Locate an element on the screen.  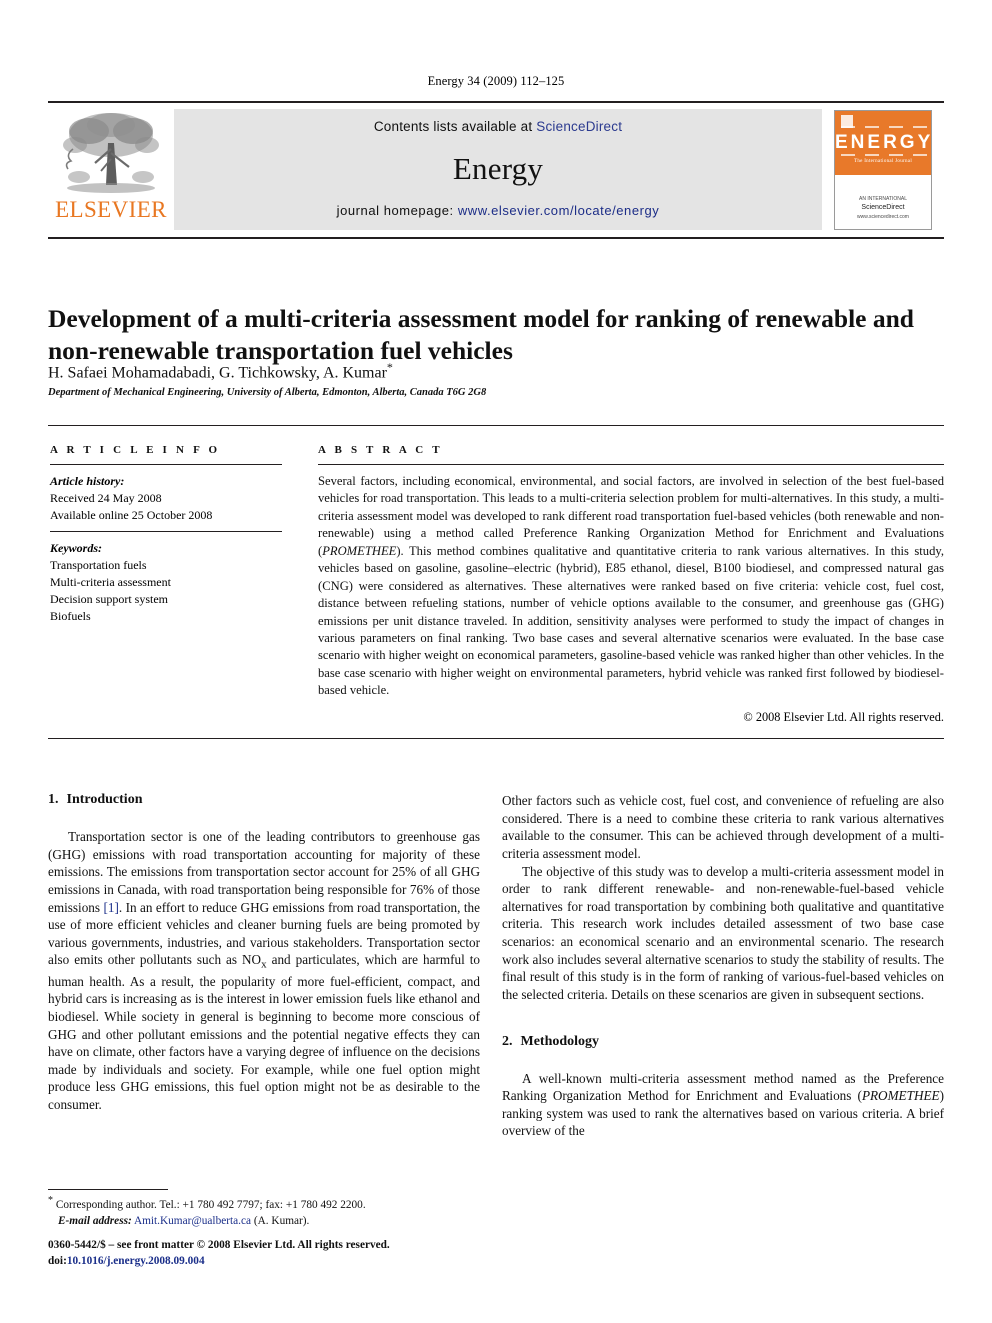
keyword-item: Biofuels is located at coordinates (70, 616).